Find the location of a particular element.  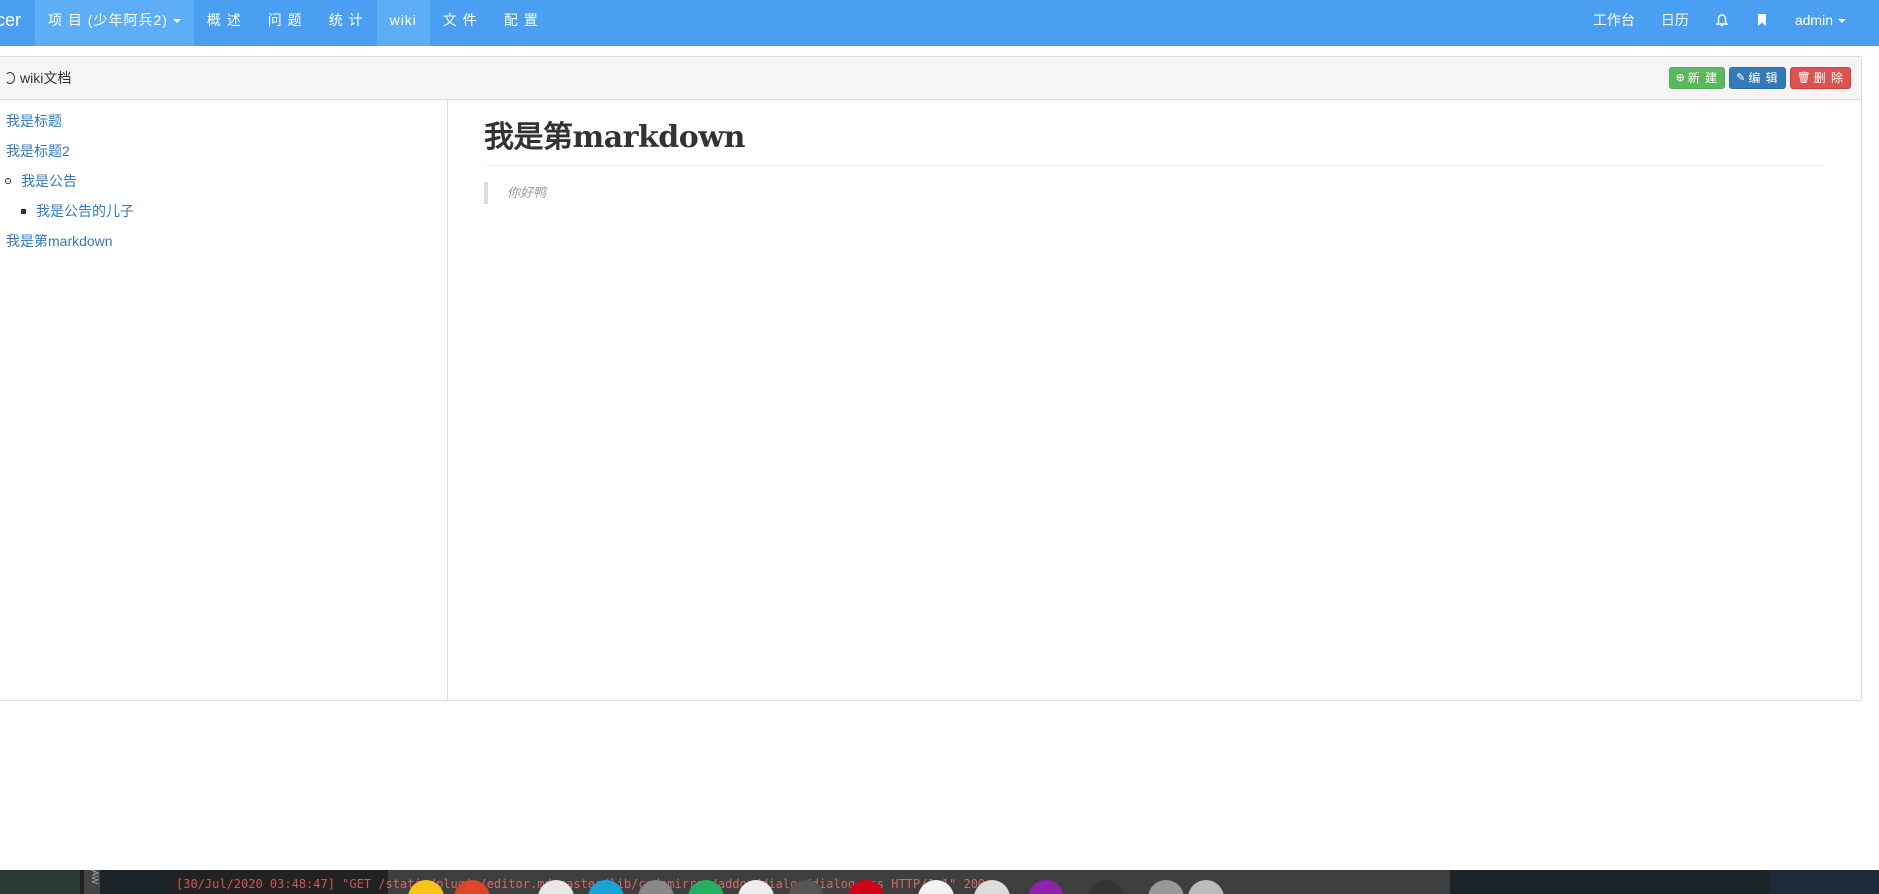

user-menu-dropdown: admin is located at coordinates (1820, 23).